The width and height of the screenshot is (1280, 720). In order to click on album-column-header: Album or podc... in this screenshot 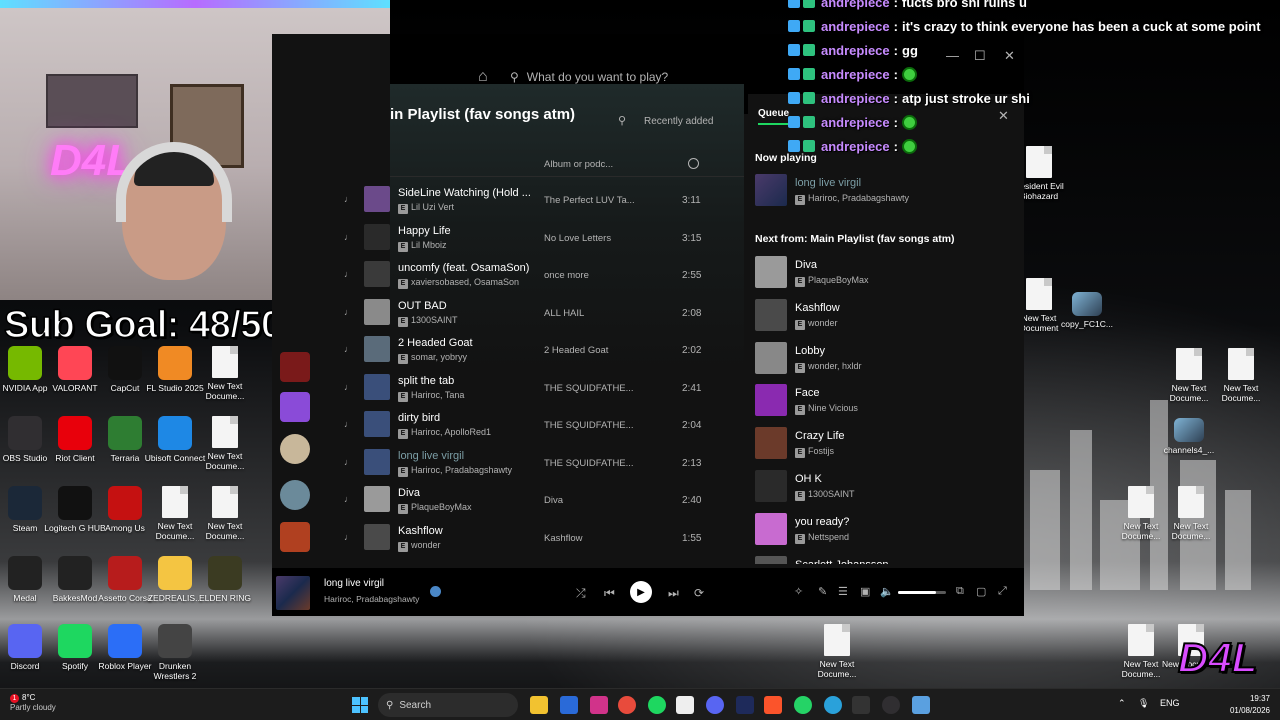, I will do `click(578, 164)`.